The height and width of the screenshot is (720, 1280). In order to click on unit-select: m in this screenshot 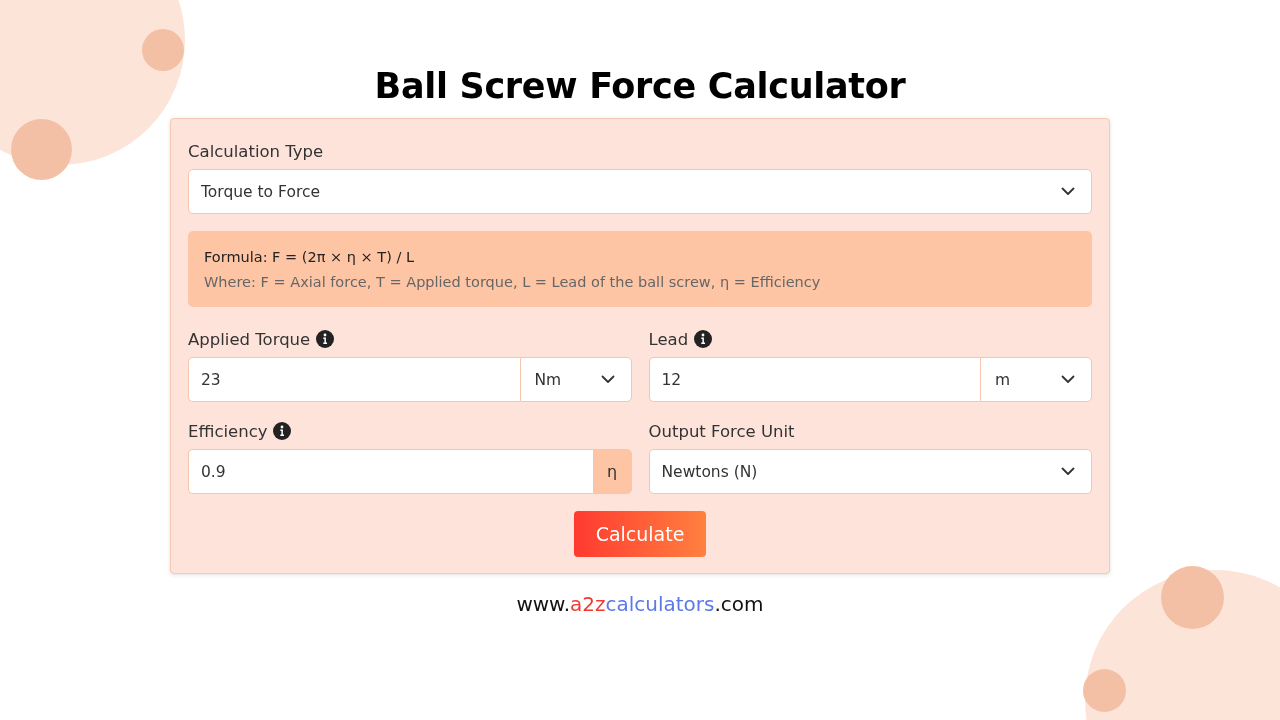, I will do `click(1036, 379)`.